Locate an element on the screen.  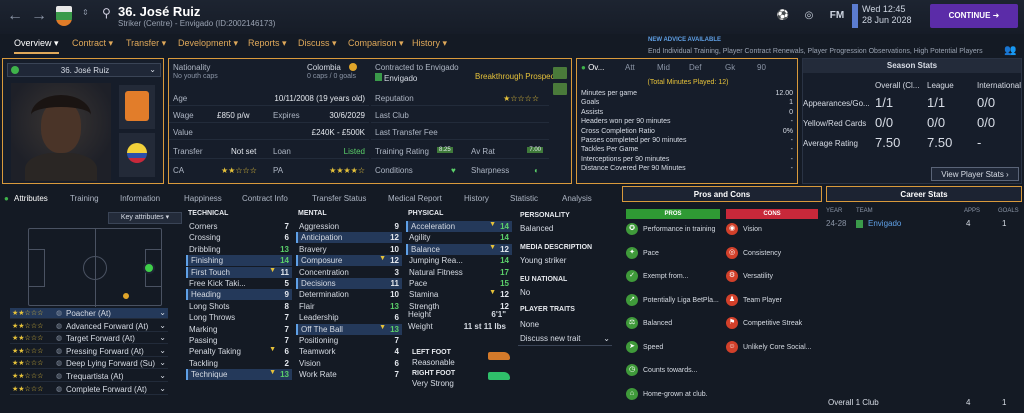
attribute-row: Anticipation 12 is located at coordinates (349, 238).